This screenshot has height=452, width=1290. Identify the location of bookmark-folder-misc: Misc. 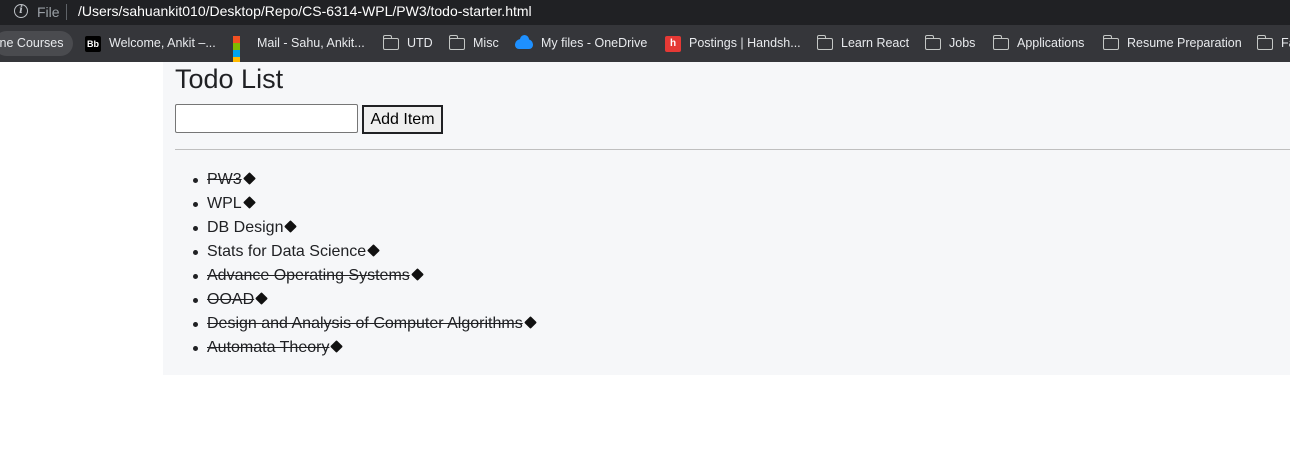
(473, 43).